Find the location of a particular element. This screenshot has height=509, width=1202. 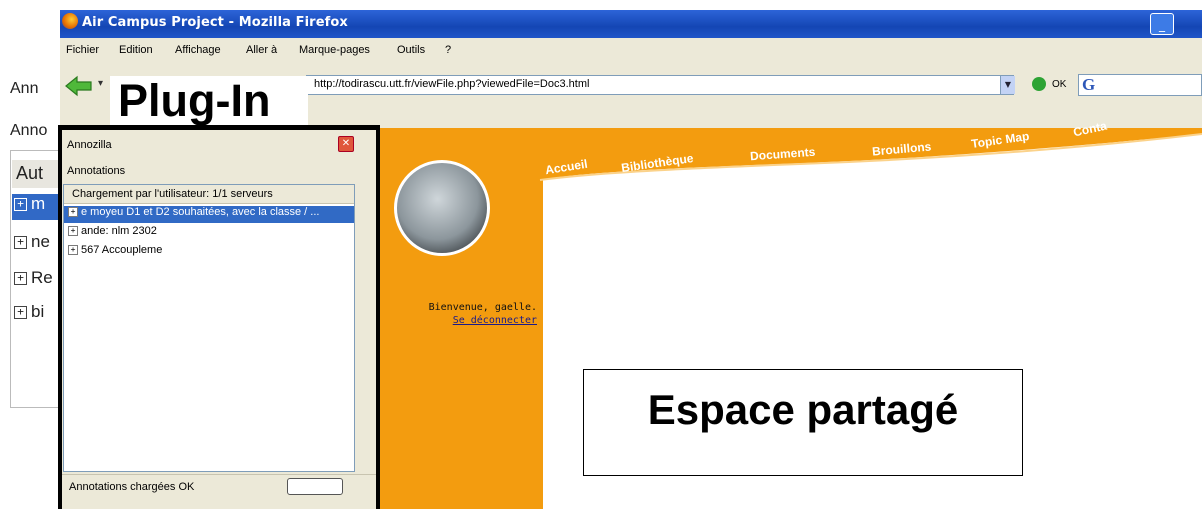

go-button: OK is located at coordinates (1059, 84).